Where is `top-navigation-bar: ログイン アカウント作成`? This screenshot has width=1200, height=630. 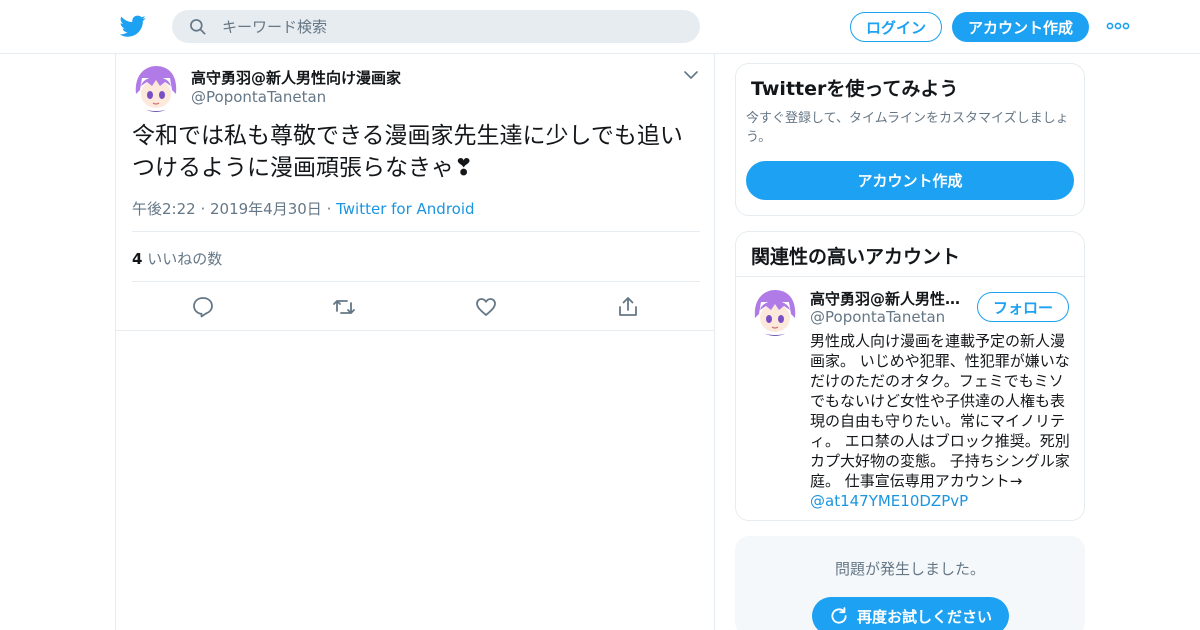 top-navigation-bar: ログイン アカウント作成 is located at coordinates (600, 27).